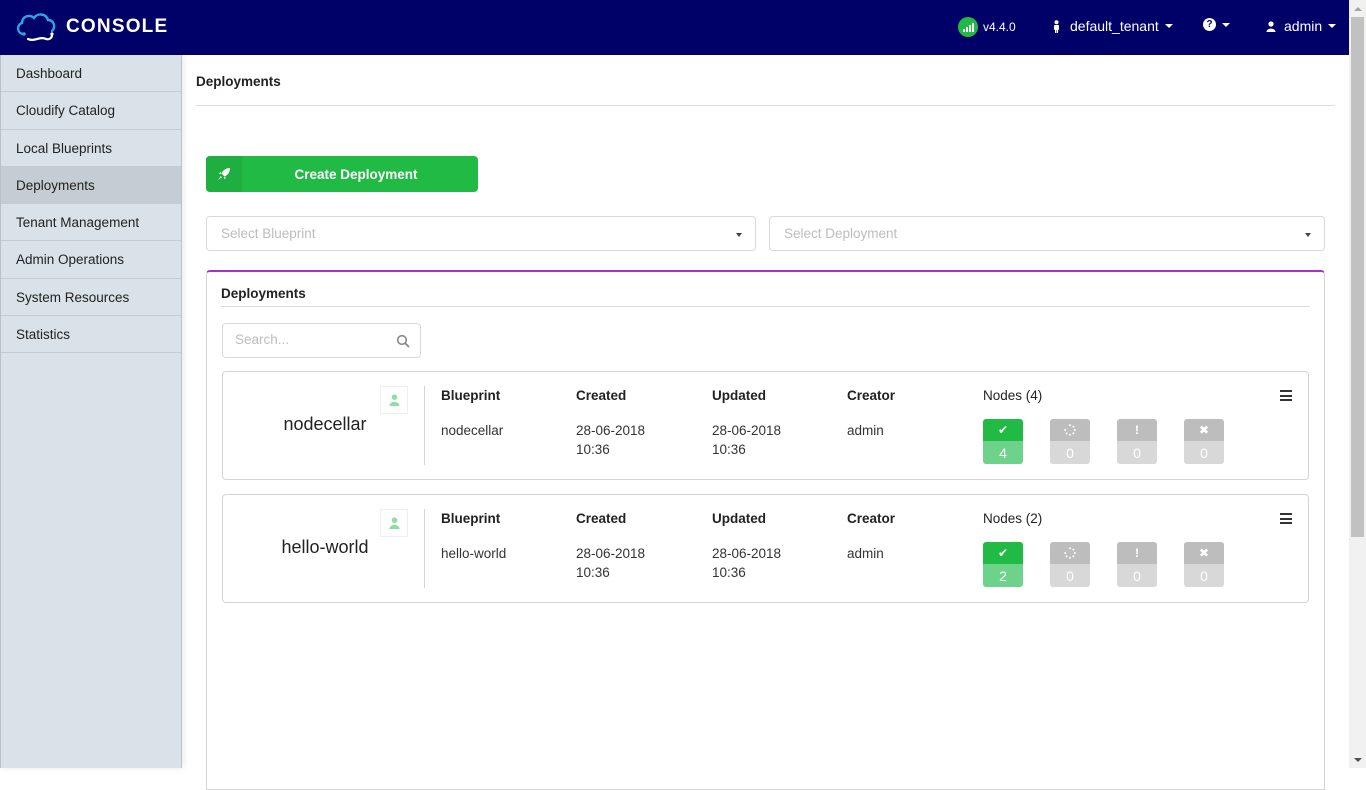 This screenshot has height=790, width=1366. Describe the element at coordinates (325, 424) in the screenshot. I see `deployment-name: nodecellar` at that location.